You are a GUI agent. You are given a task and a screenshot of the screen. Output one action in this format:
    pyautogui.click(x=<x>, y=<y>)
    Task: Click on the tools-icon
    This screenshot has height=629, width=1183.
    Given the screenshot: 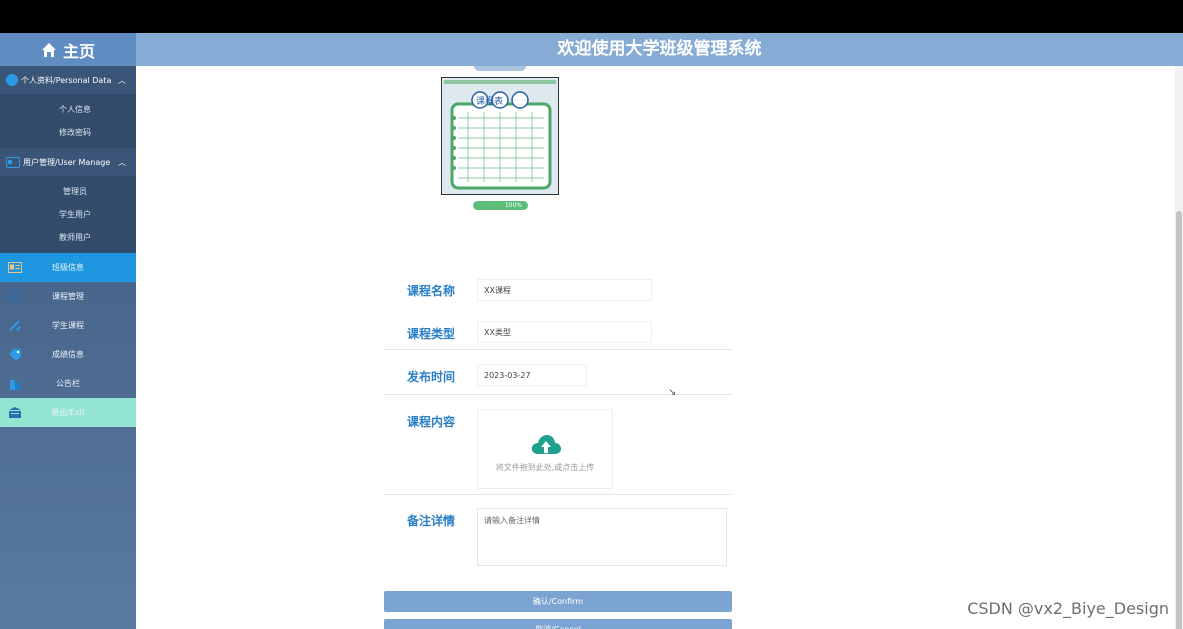 What is the action you would take?
    pyautogui.click(x=15, y=325)
    